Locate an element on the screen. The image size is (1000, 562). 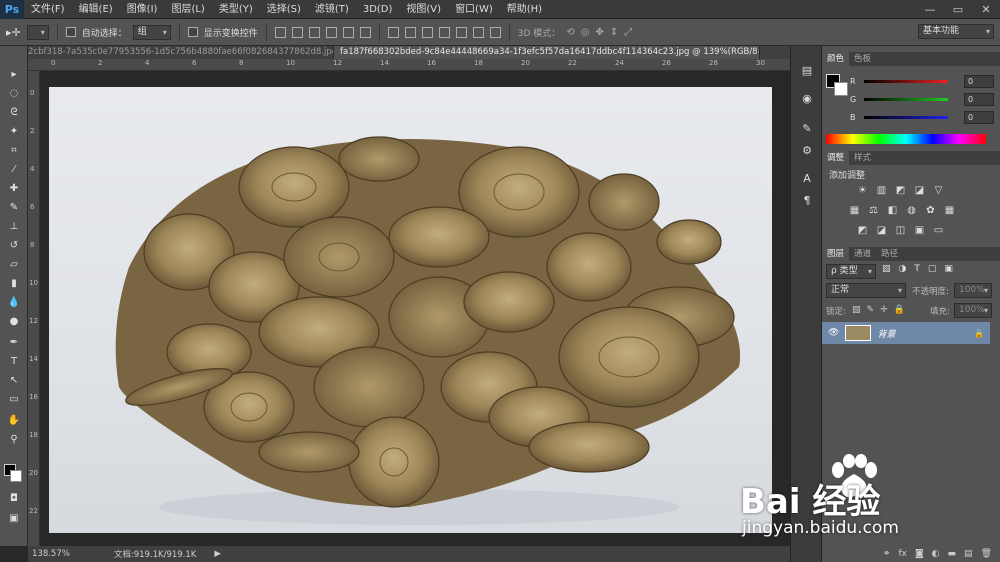
type-filter-icon: T is located at coordinates (917, 269).